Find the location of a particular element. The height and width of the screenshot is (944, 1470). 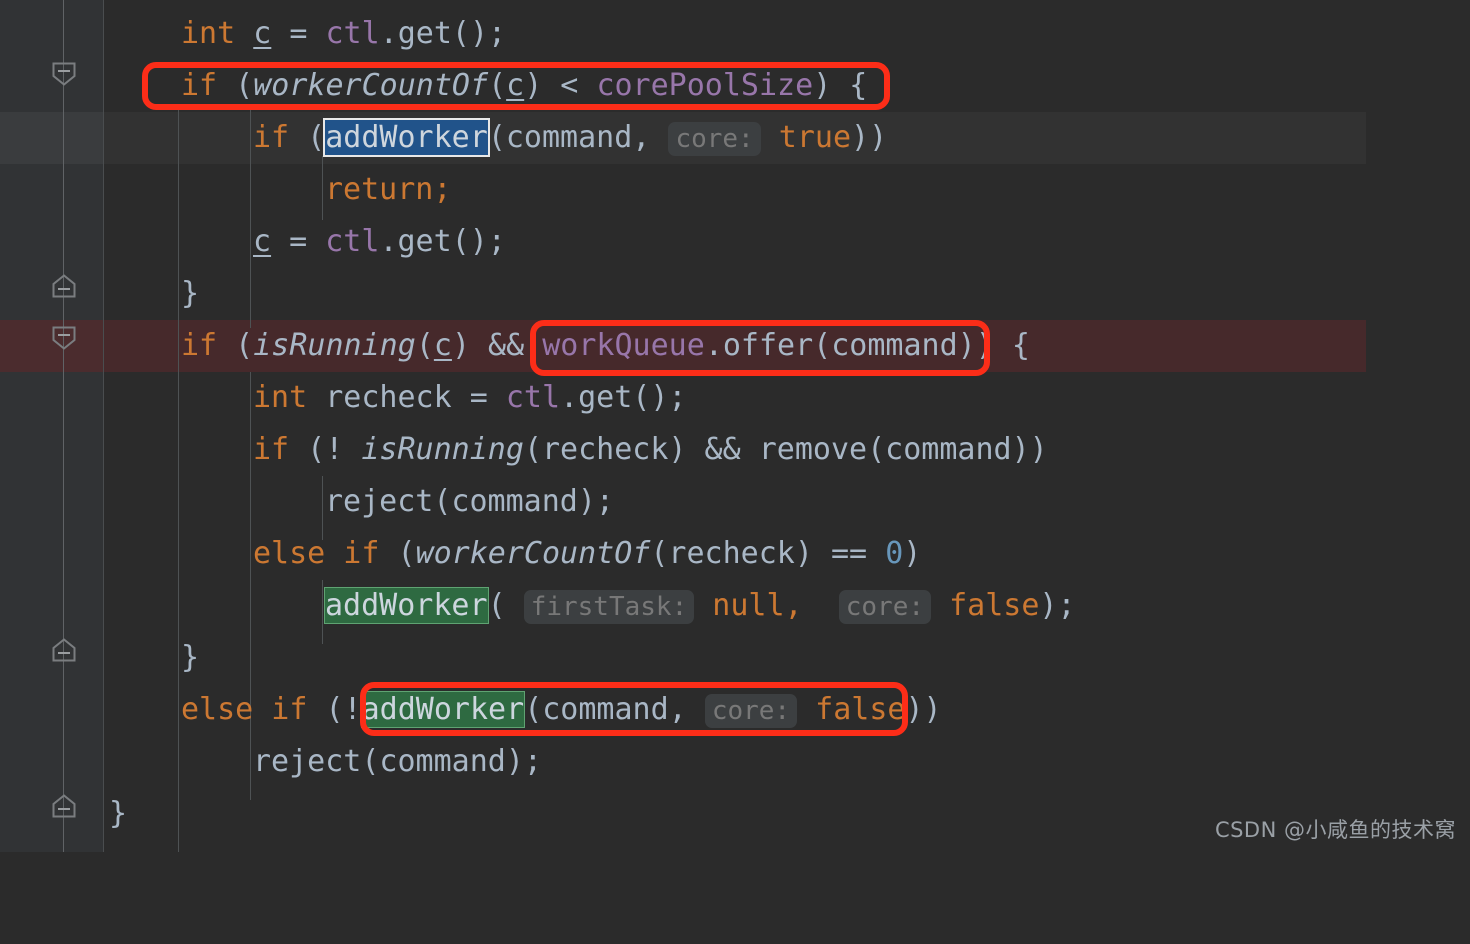

gutter-caret-line is located at coordinates (52, 138).